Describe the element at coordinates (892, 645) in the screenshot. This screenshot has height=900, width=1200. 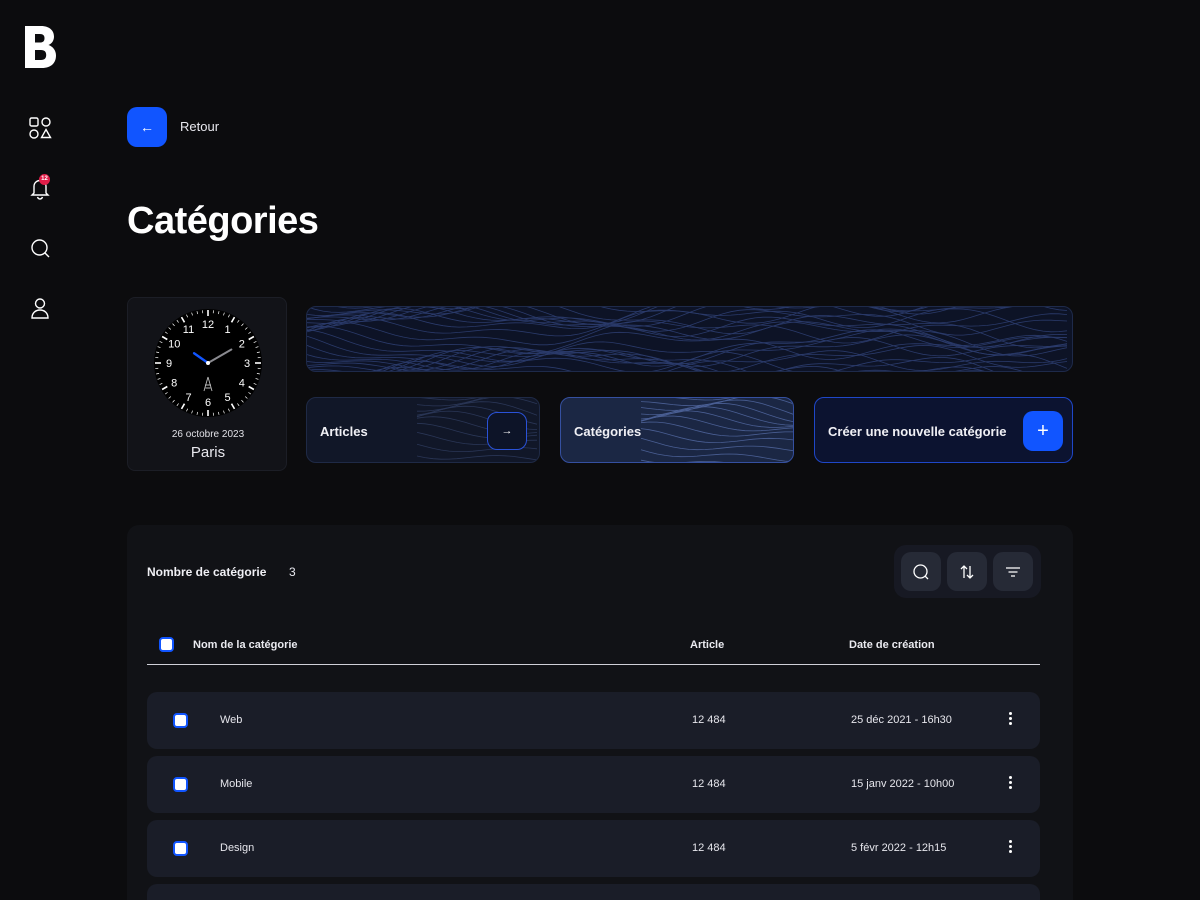
I see `column-header-date: Date de création` at that location.